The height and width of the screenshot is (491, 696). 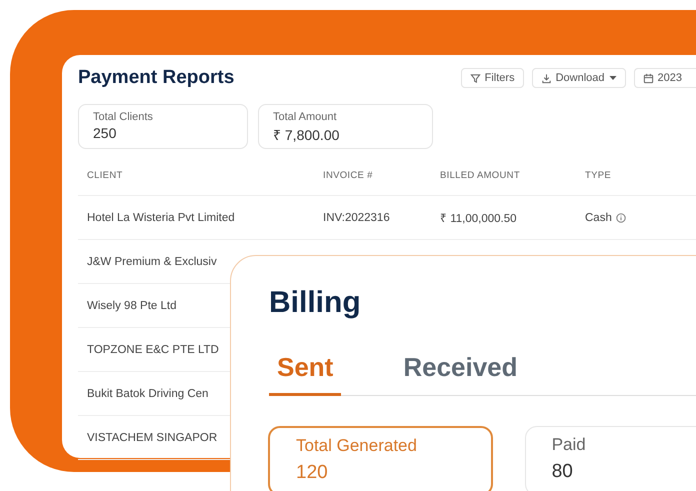 What do you see at coordinates (356, 218) in the screenshot?
I see `table-cell: INV:2022316` at bounding box center [356, 218].